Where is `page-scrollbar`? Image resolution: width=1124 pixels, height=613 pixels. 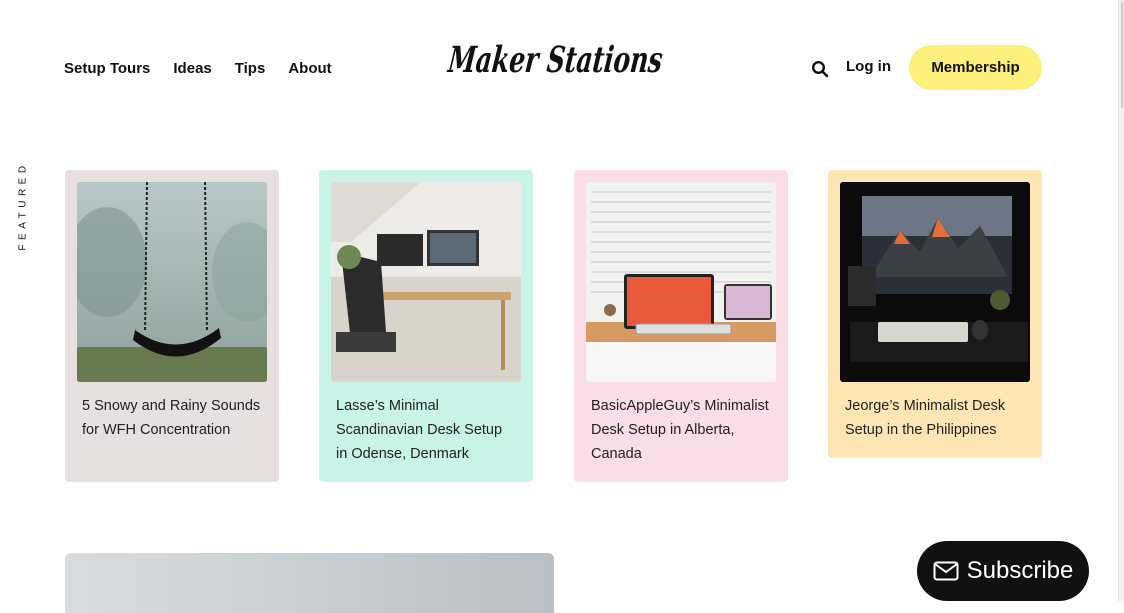 page-scrollbar is located at coordinates (1121, 300).